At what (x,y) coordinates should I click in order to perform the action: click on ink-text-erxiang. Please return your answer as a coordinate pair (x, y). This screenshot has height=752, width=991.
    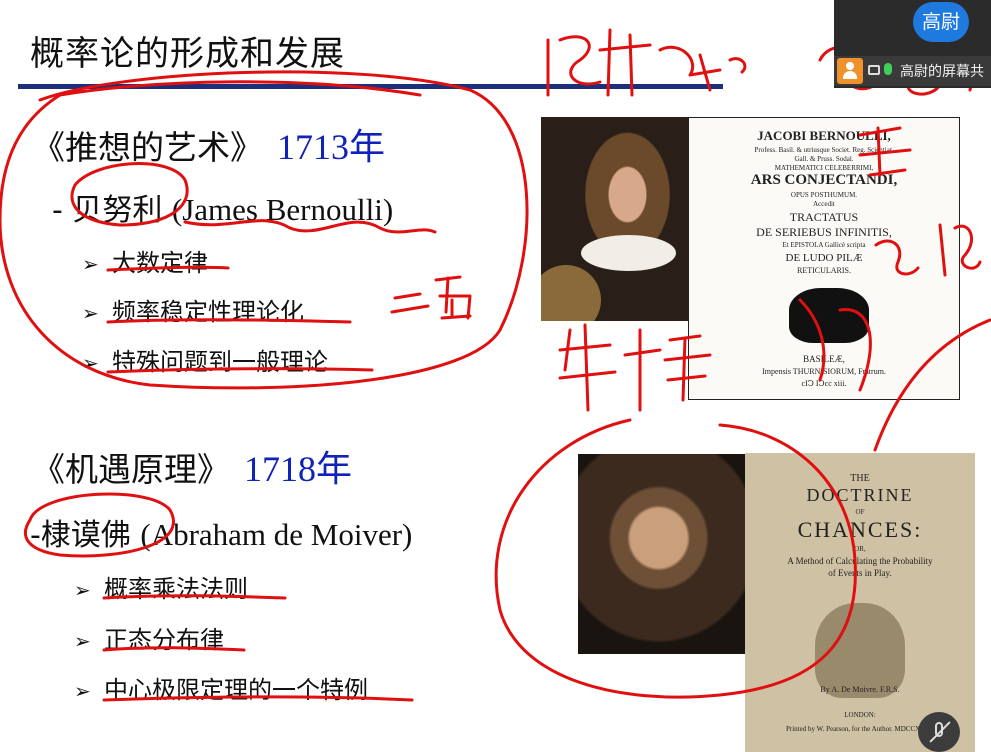
    Looking at the image, I should click on (431, 297).